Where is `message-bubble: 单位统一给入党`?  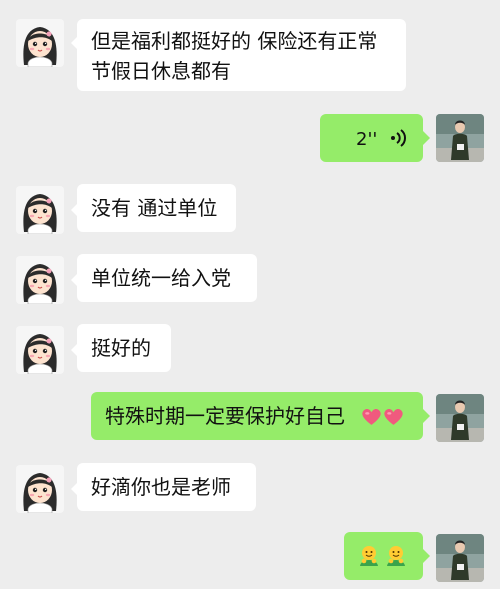 message-bubble: 单位统一给入党 is located at coordinates (167, 278).